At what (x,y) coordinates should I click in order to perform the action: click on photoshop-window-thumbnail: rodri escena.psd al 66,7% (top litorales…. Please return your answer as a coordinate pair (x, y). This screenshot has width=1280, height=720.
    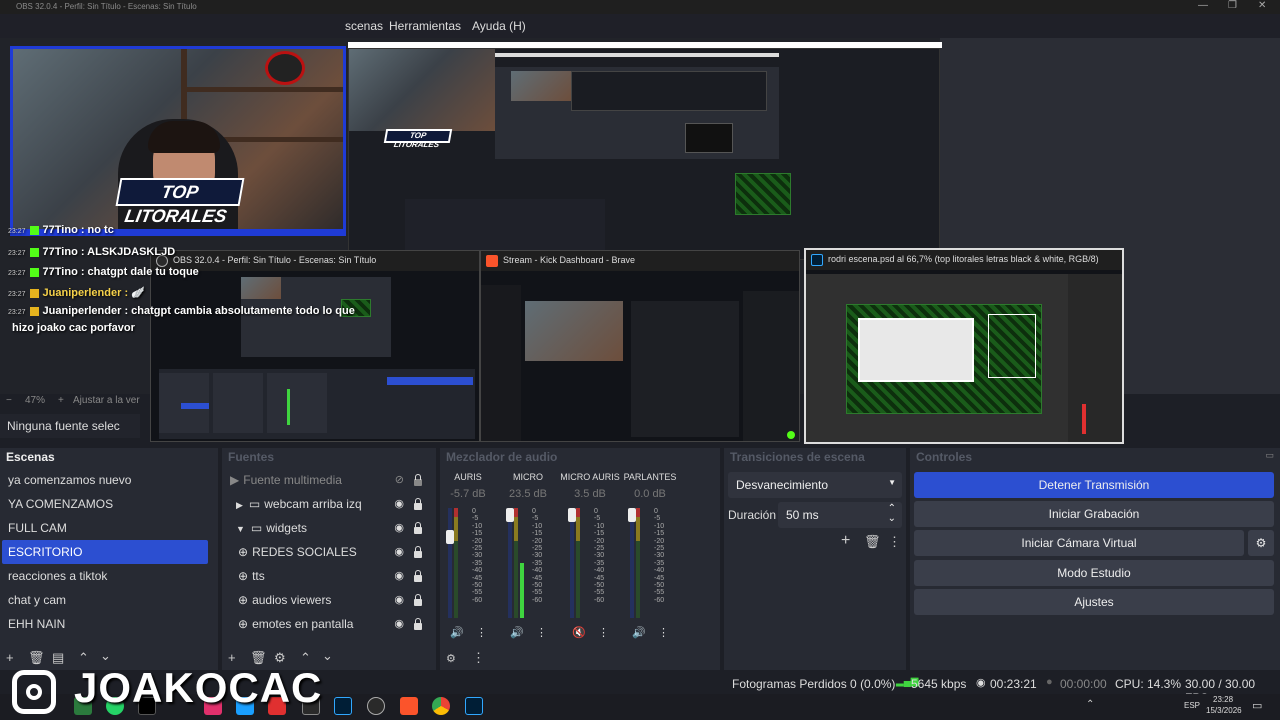
    Looking at the image, I should click on (964, 346).